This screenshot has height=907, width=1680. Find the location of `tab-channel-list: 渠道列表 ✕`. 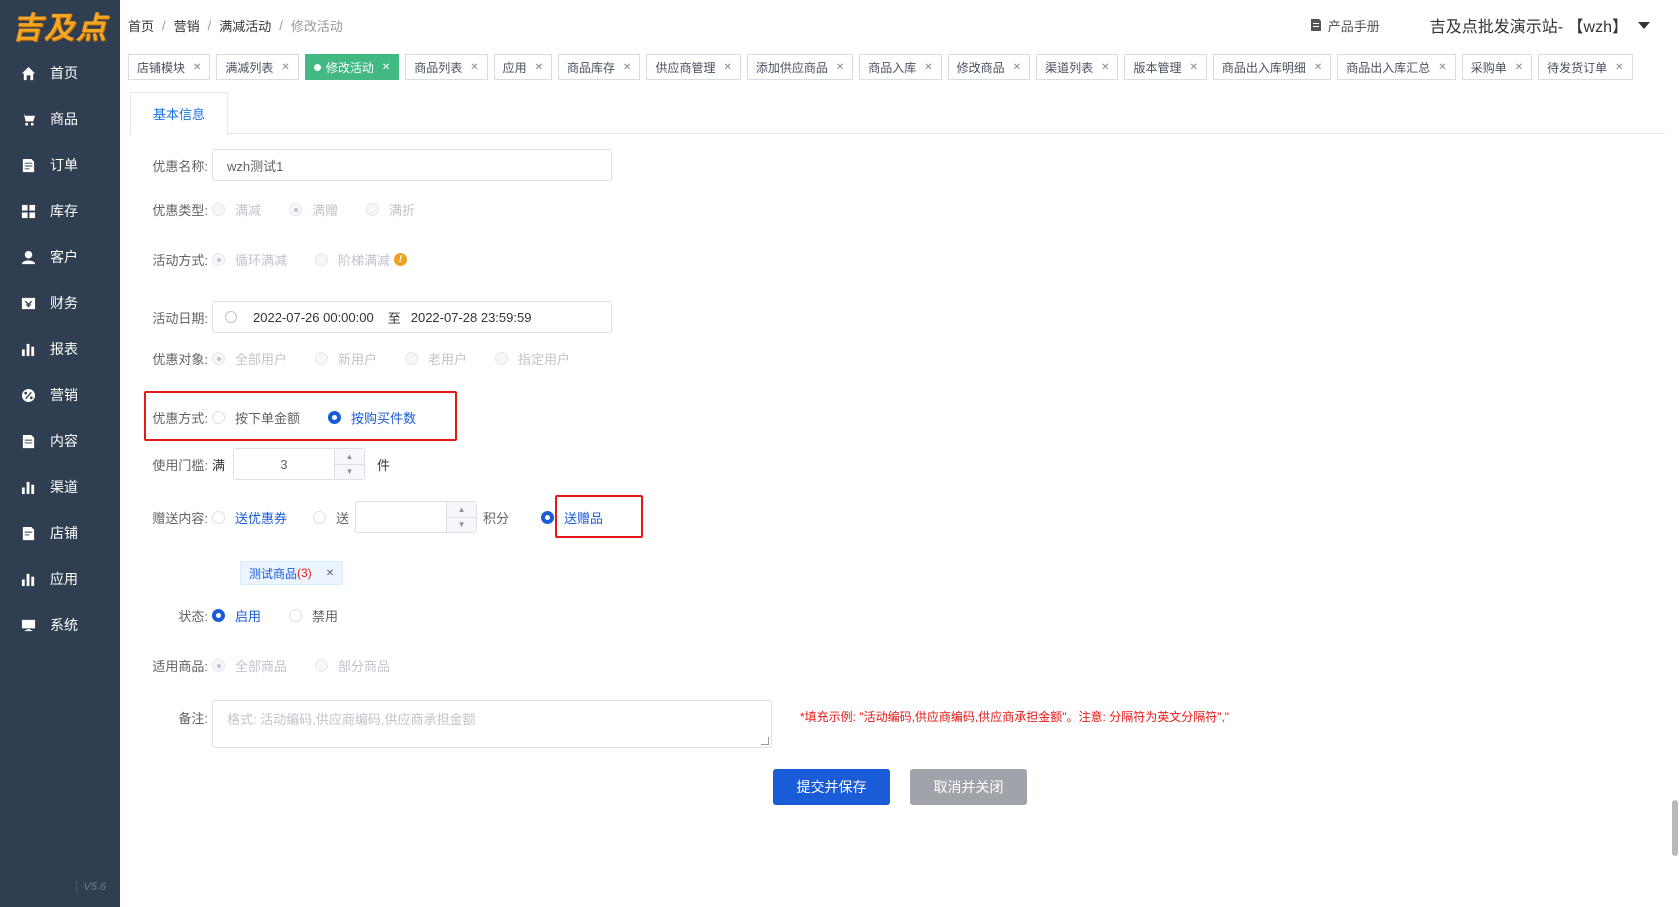

tab-channel-list: 渠道列表 ✕ is located at coordinates (1077, 67).